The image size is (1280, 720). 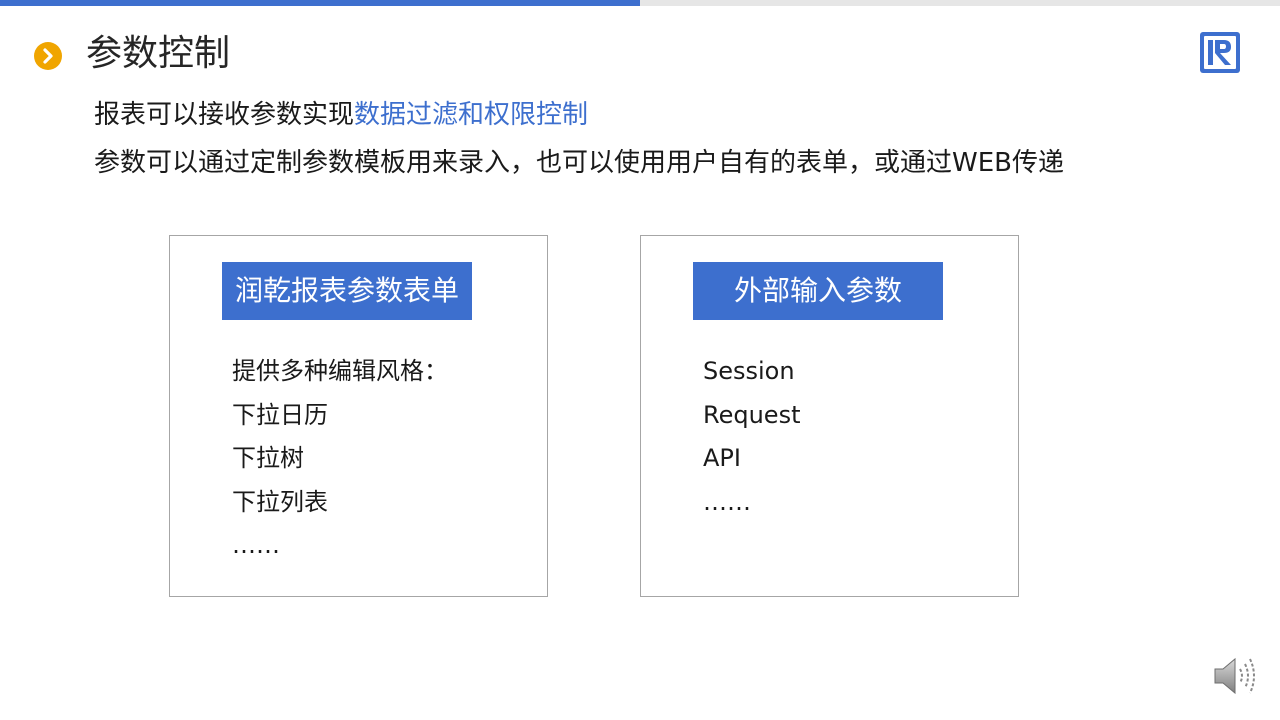 I want to click on slide-progress-fill, so click(x=320, y=3).